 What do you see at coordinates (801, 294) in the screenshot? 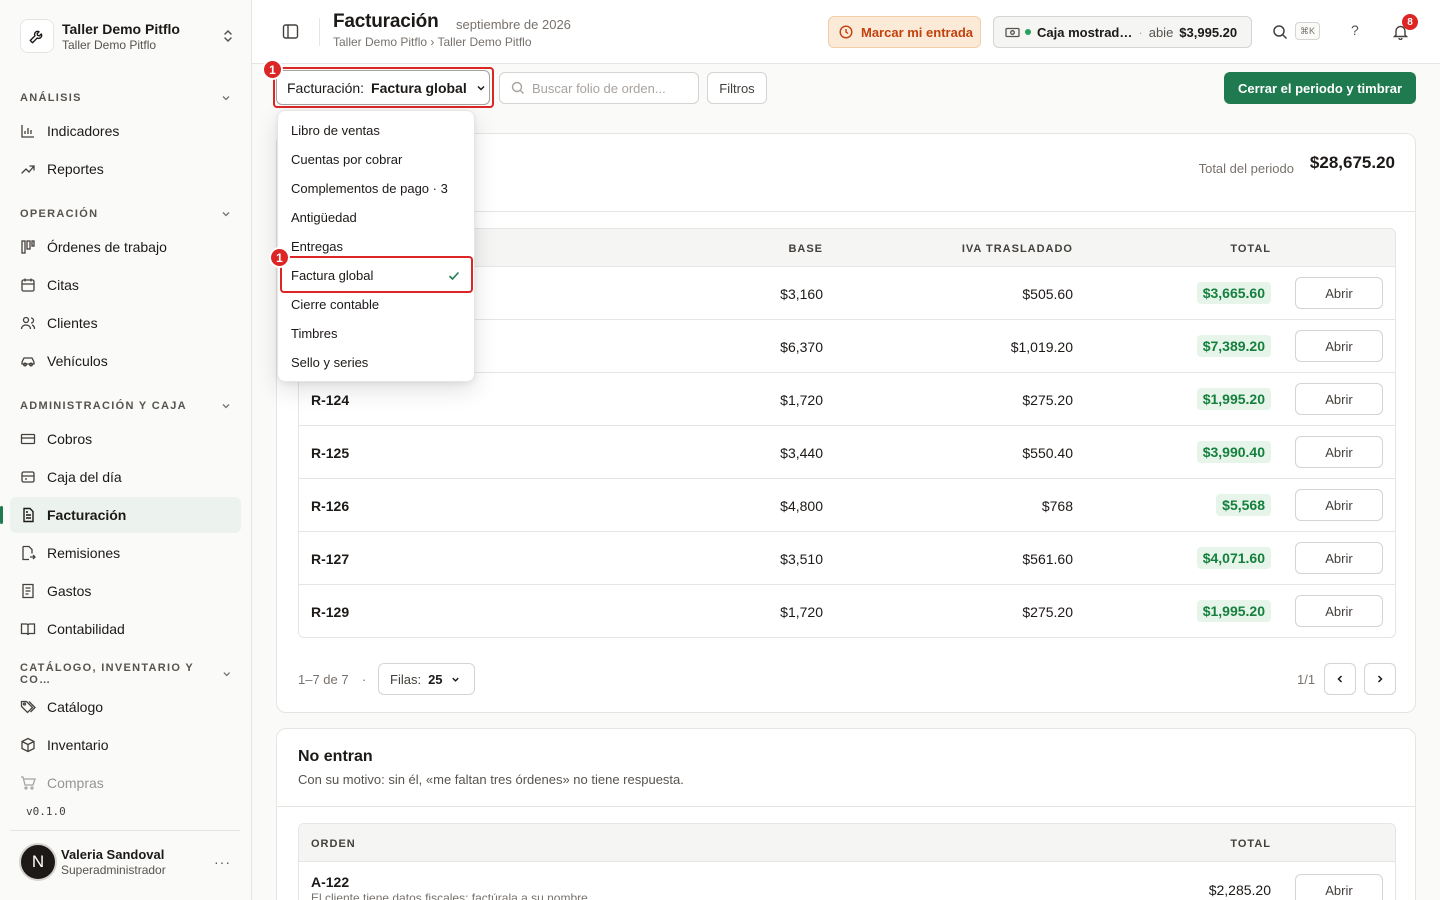
I see `base: $3,160` at bounding box center [801, 294].